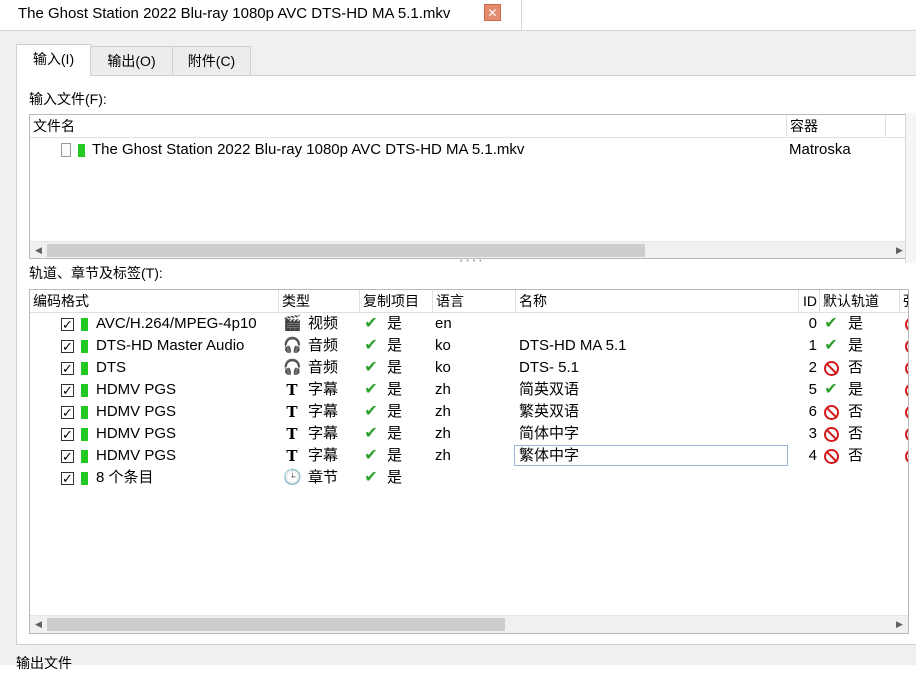  What do you see at coordinates (812, 455) in the screenshot?
I see `track-id: 4` at bounding box center [812, 455].